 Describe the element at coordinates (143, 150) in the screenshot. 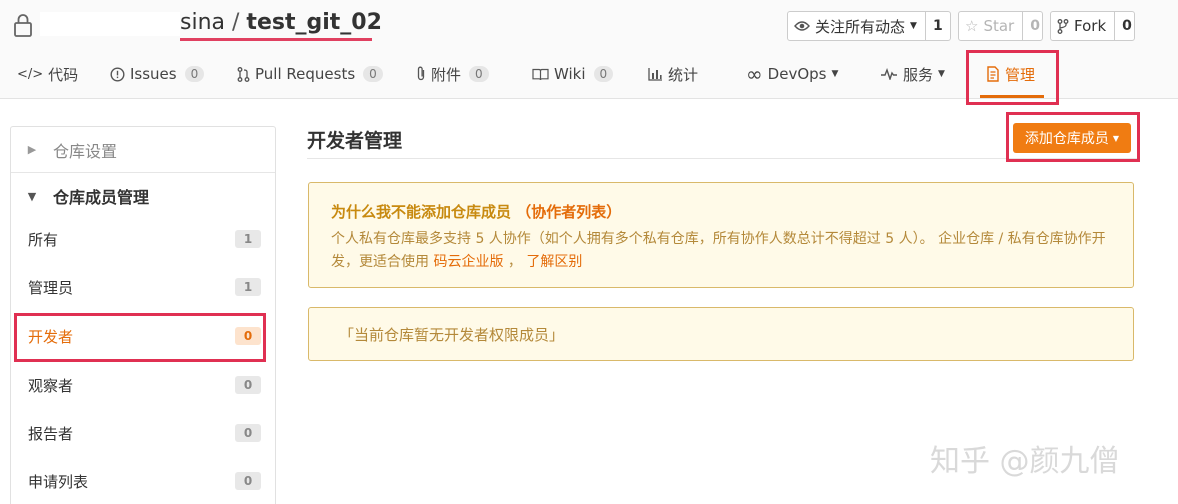

I see `sidebar-section-repo-settings: ▶ 仓库设置` at that location.